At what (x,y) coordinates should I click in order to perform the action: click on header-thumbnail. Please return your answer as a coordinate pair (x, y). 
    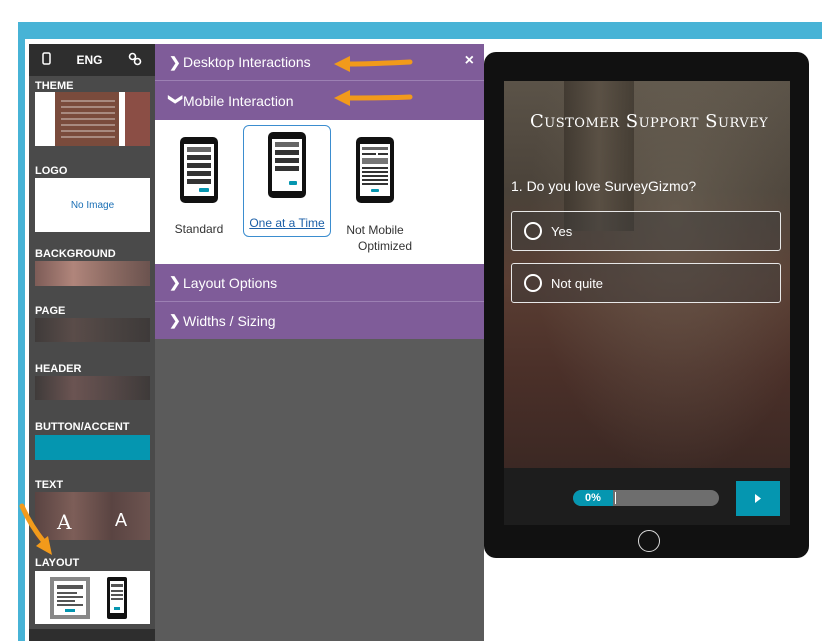
    Looking at the image, I should click on (92, 388).